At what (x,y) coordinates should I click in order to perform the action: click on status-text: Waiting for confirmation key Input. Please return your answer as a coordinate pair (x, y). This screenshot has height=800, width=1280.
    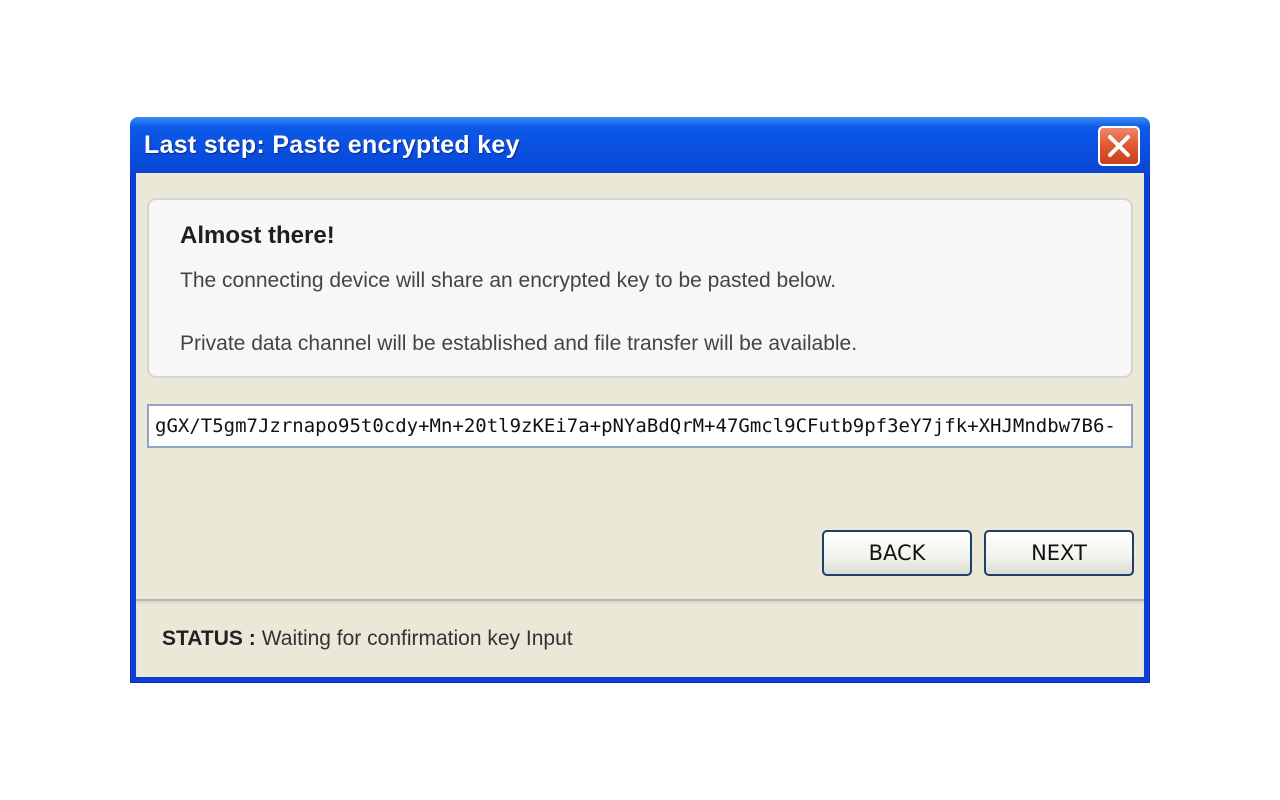
    Looking at the image, I should click on (417, 638).